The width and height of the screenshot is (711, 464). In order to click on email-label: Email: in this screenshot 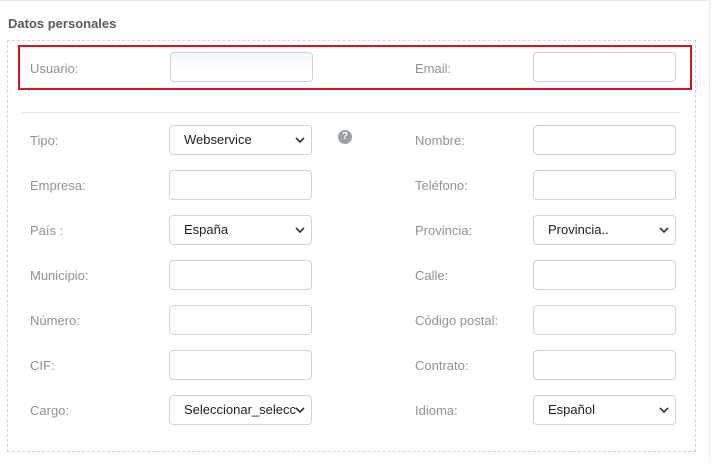, I will do `click(433, 68)`.